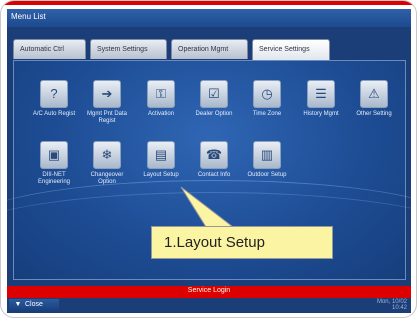 This screenshot has height=318, width=417. Describe the element at coordinates (214, 175) in the screenshot. I see `item-label: Contact Info` at that location.